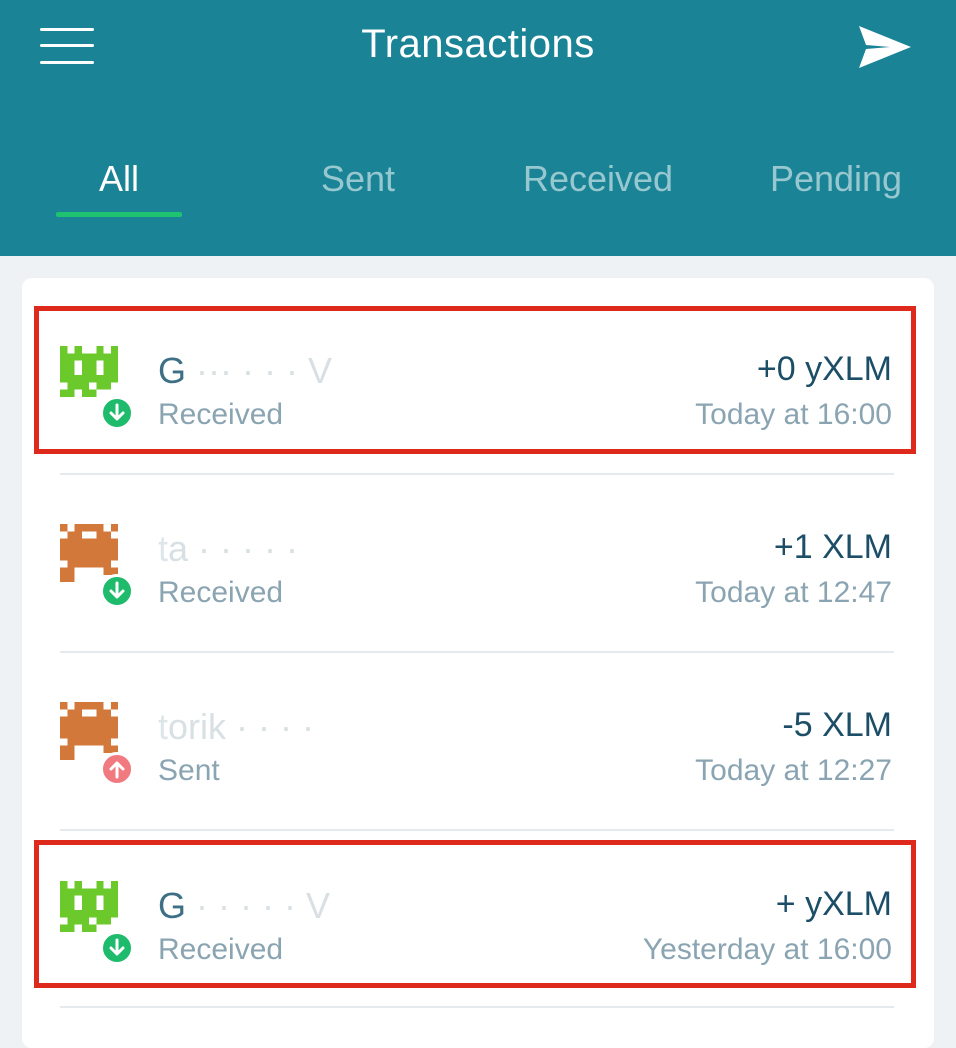  What do you see at coordinates (233, 548) in the screenshot?
I see `name-rest: a · · · · ·` at bounding box center [233, 548].